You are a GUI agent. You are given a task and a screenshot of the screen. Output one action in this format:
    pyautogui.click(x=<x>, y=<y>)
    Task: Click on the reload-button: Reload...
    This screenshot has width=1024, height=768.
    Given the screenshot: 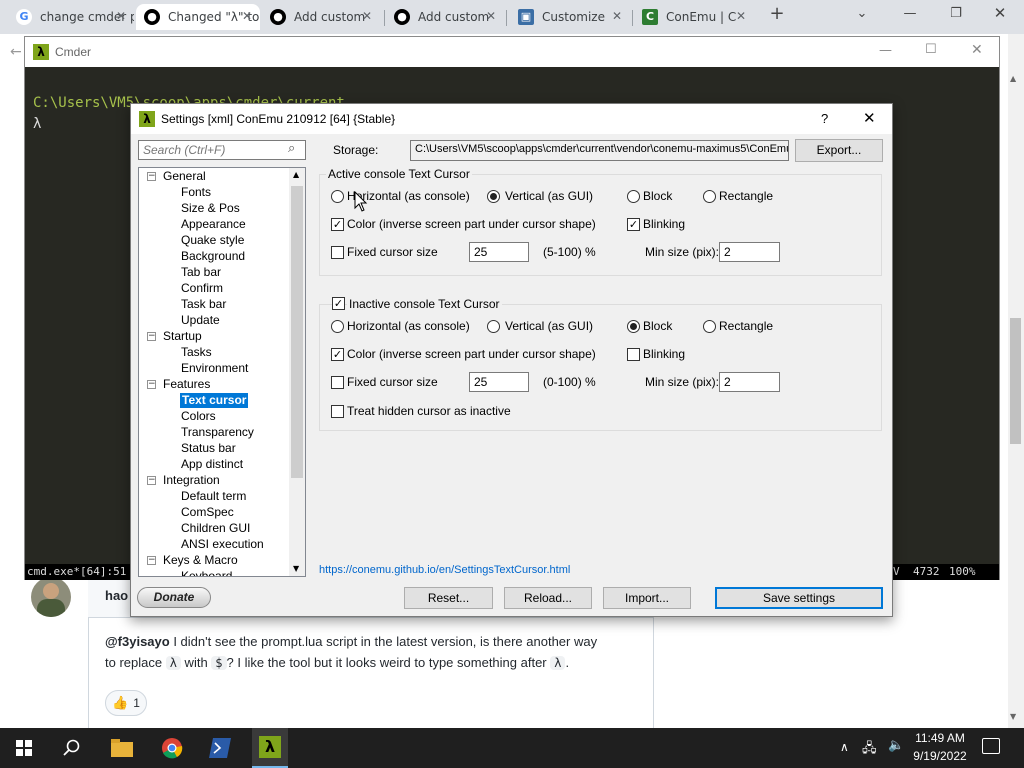 What is the action you would take?
    pyautogui.click(x=548, y=598)
    